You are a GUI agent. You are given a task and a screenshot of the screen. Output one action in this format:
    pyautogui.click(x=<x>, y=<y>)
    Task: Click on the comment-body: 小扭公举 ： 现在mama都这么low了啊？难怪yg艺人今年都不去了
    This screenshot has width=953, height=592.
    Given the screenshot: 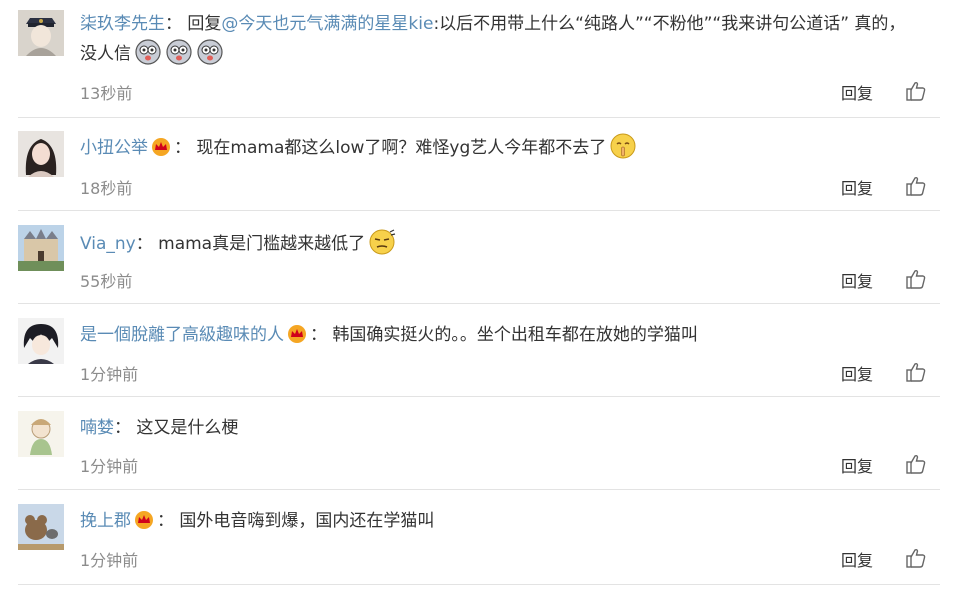 What is the action you would take?
    pyautogui.click(x=505, y=147)
    